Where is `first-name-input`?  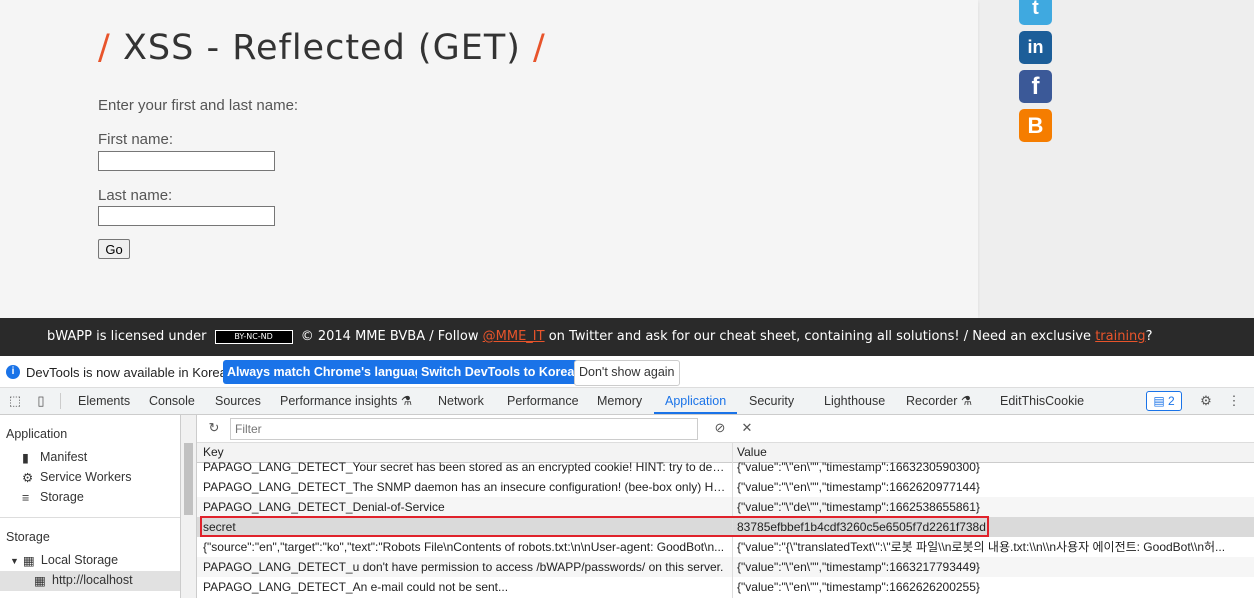
first-name-input is located at coordinates (186, 161).